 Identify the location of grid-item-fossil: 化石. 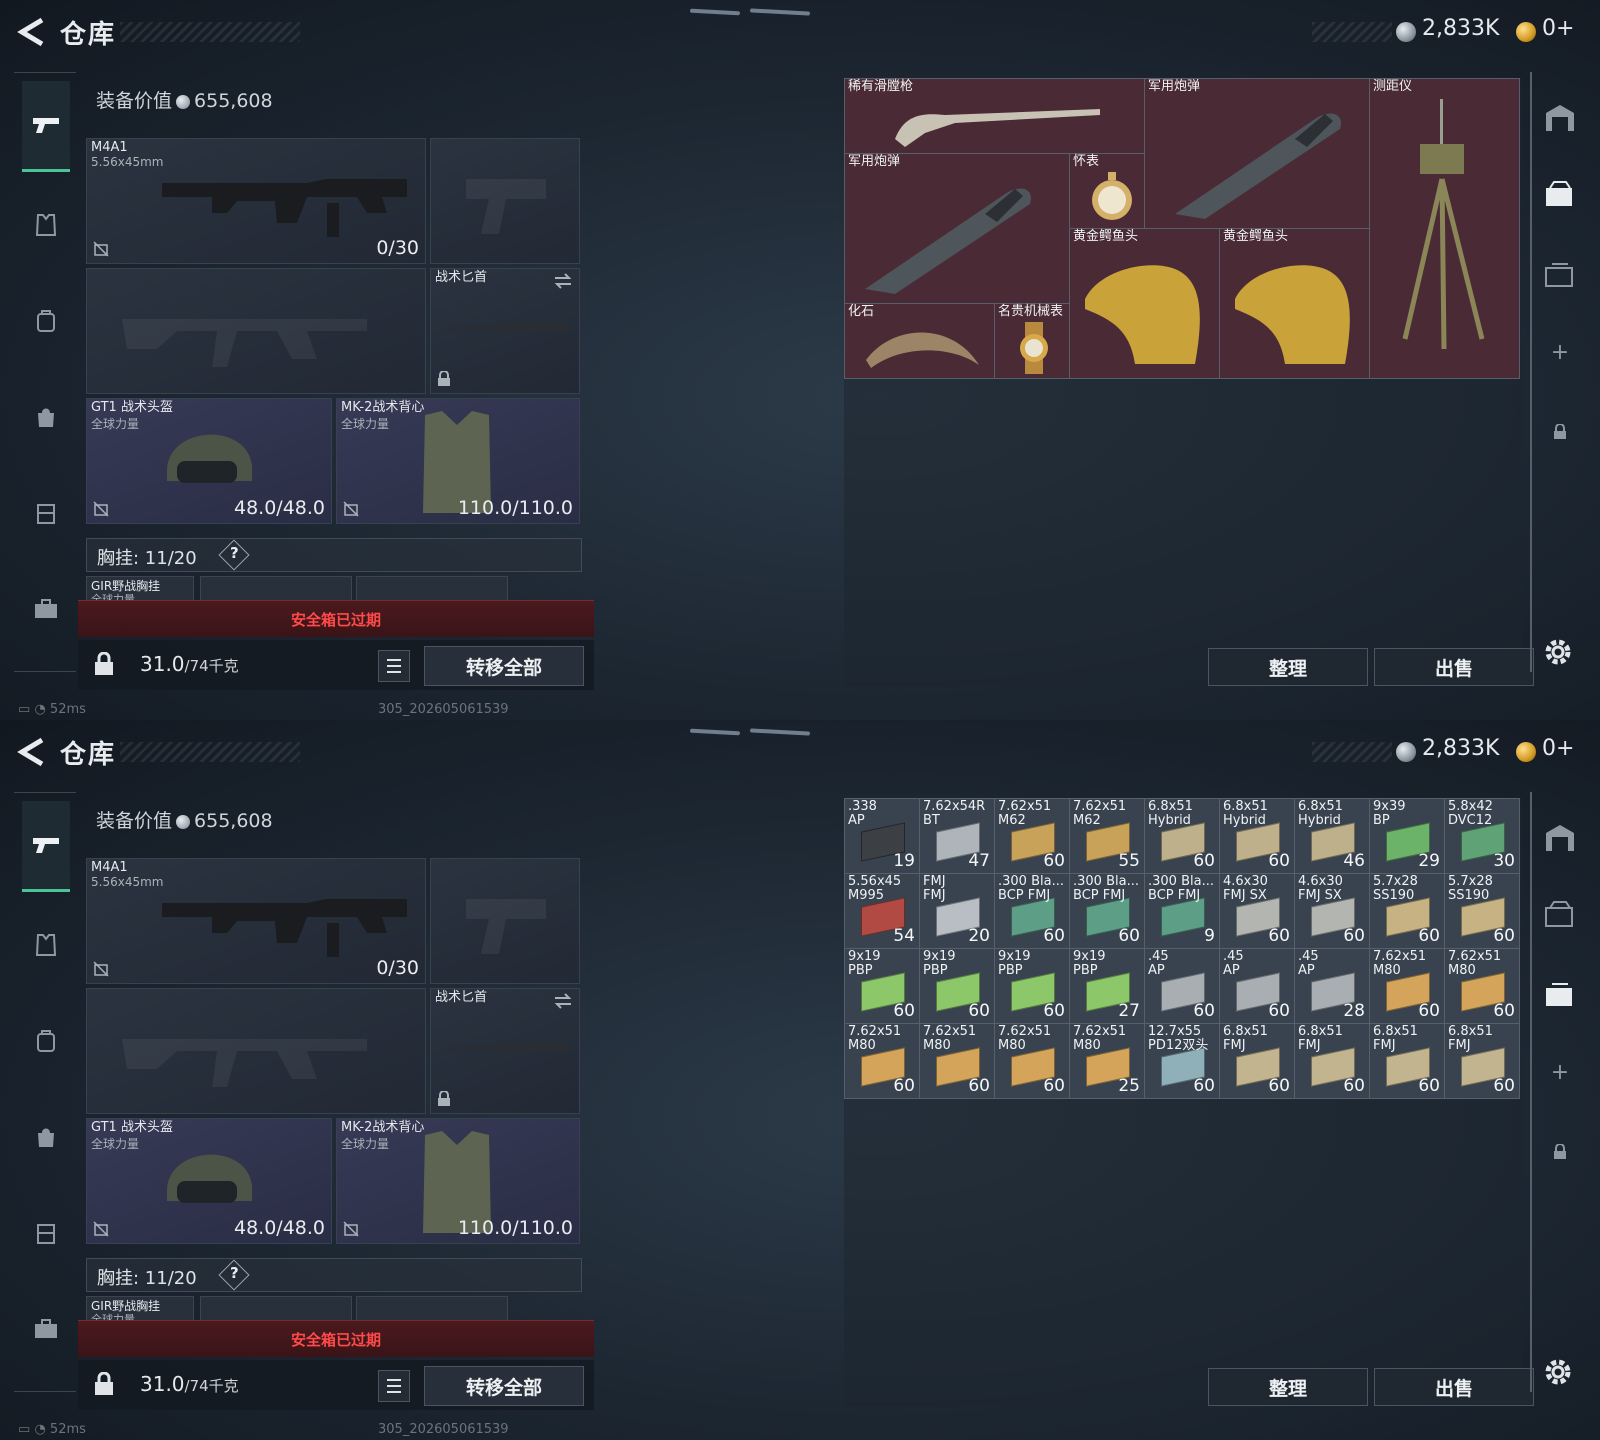
(919, 341).